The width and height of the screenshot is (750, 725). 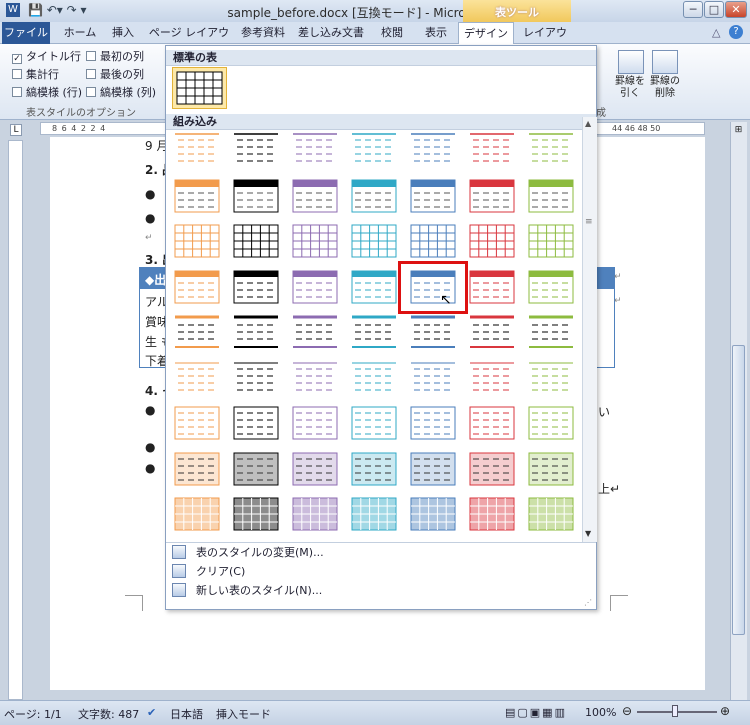 I want to click on tab-review: 校閲, so click(x=392, y=33).